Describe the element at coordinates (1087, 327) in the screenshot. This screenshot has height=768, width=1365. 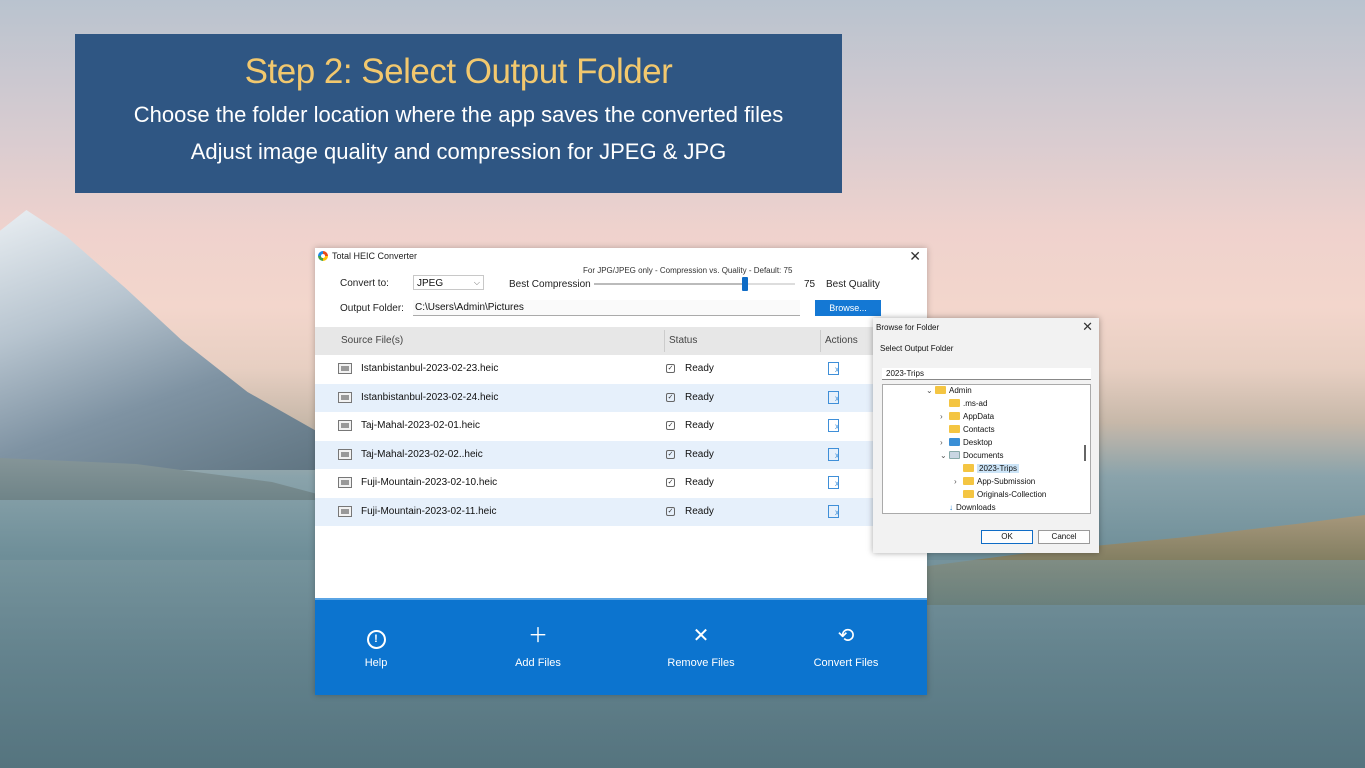
I see `dialog-close-button: ✕` at that location.